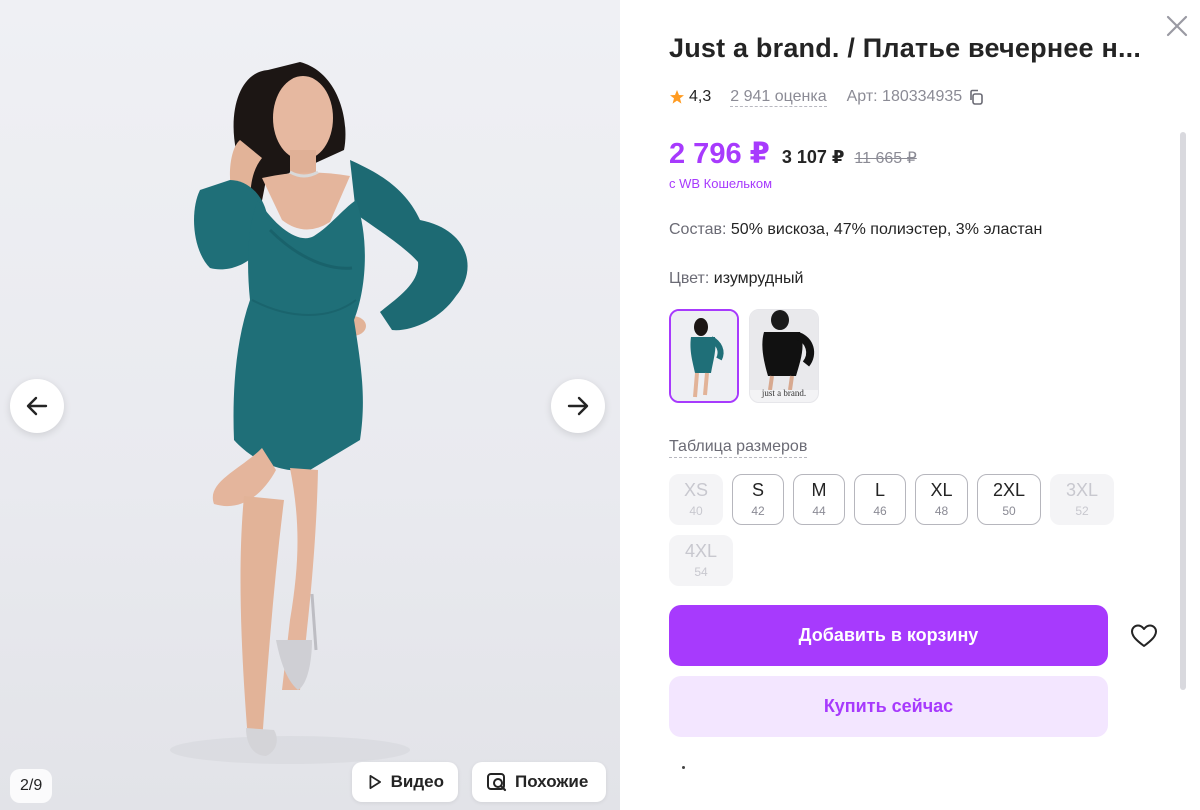  What do you see at coordinates (738, 447) in the screenshot?
I see `size-table-link: Таблица размеров` at bounding box center [738, 447].